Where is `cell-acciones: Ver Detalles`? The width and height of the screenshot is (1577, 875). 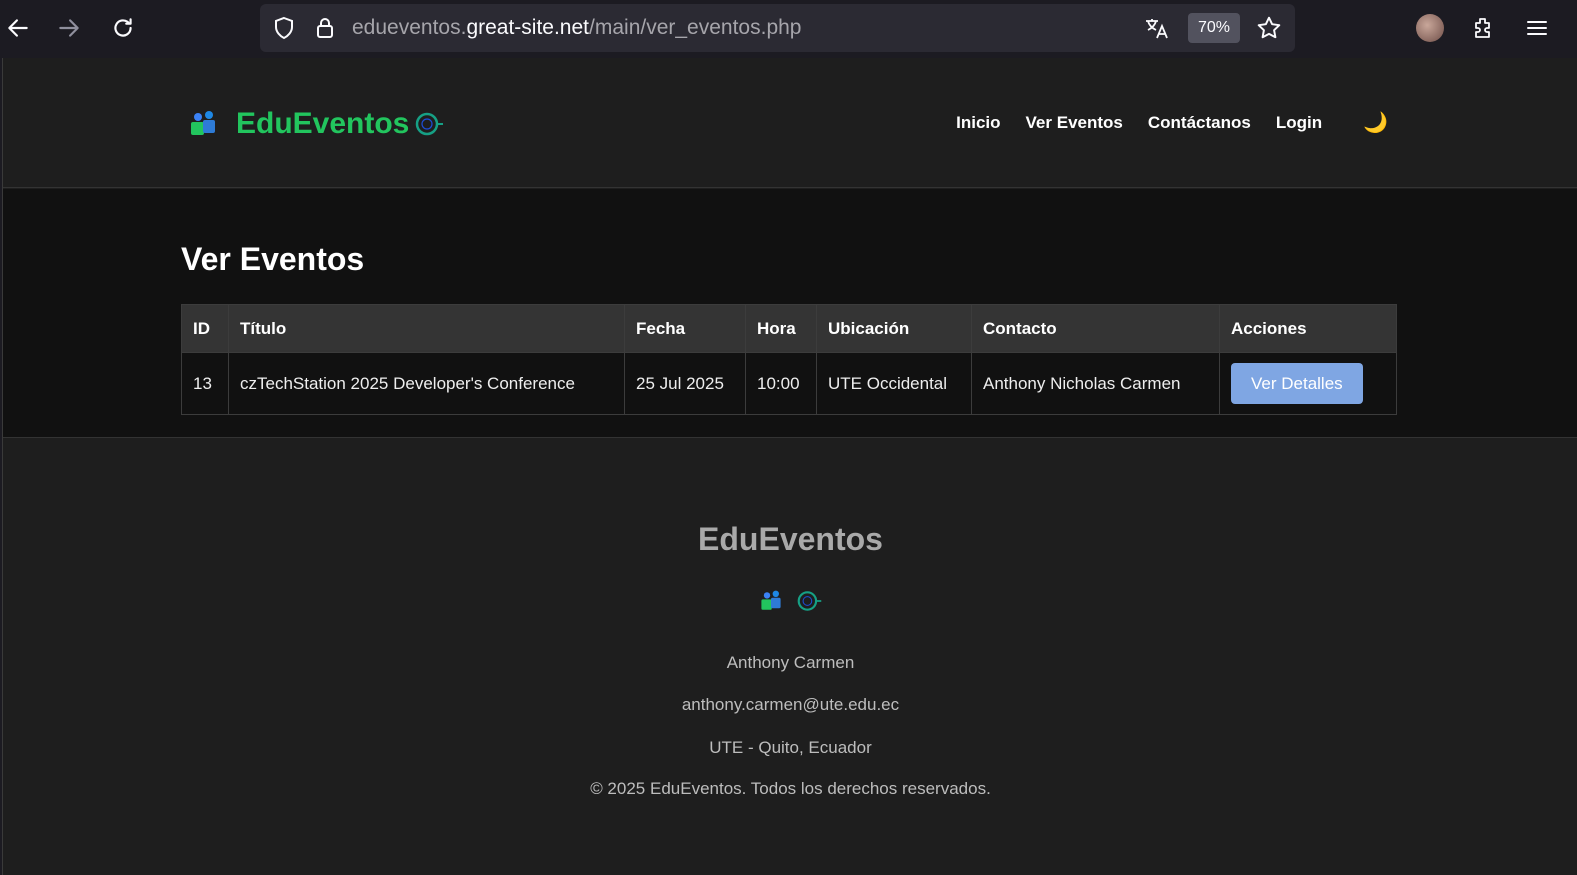
cell-acciones: Ver Detalles is located at coordinates (1308, 383).